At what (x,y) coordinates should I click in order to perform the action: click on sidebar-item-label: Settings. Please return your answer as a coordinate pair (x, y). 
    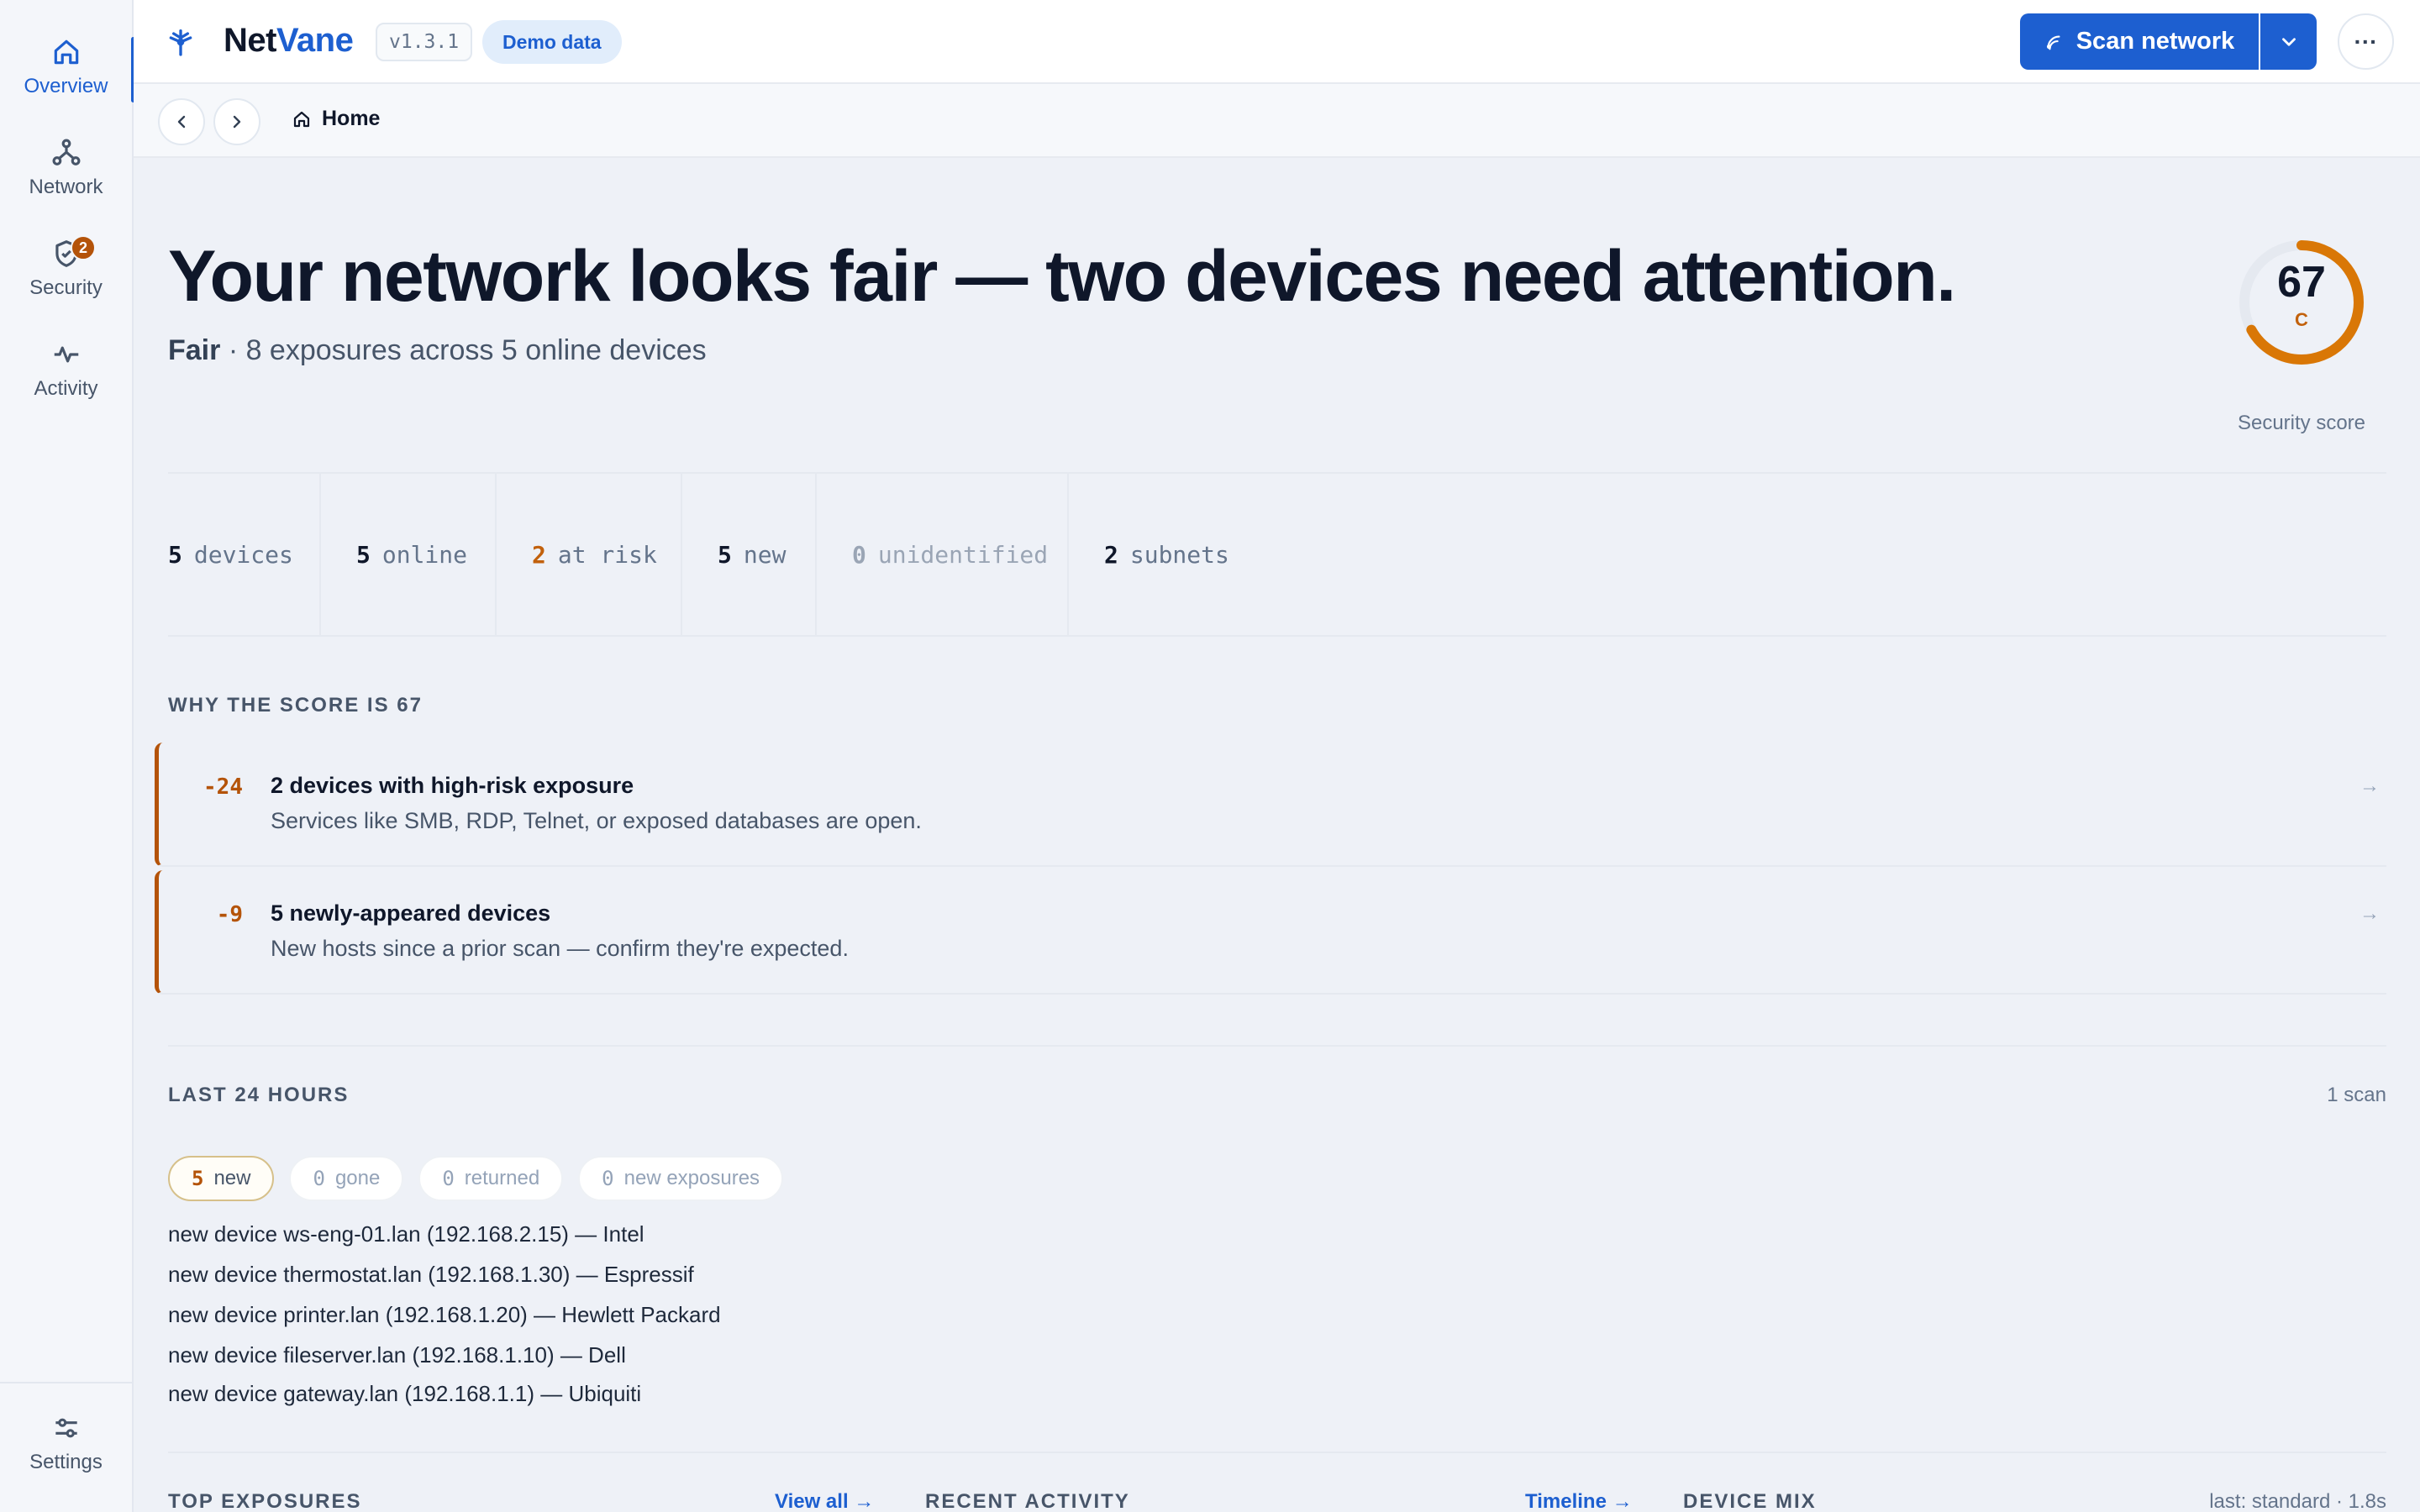
    Looking at the image, I should click on (66, 1462).